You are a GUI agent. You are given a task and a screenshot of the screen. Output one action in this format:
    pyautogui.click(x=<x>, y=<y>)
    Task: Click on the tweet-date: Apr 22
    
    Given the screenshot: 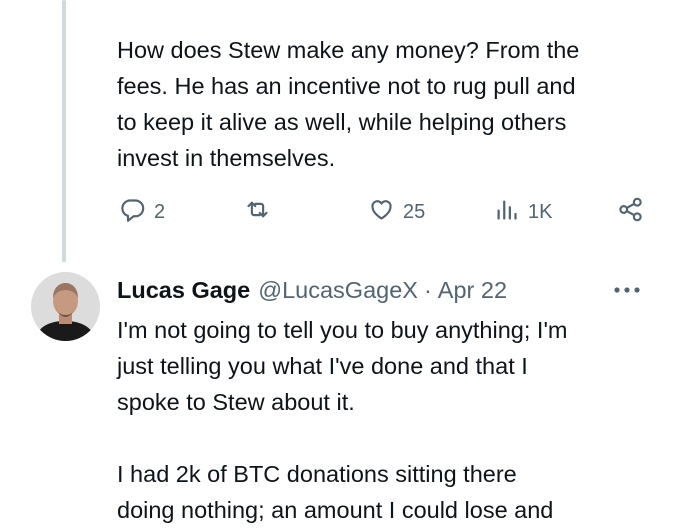 What is the action you would take?
    pyautogui.click(x=472, y=290)
    